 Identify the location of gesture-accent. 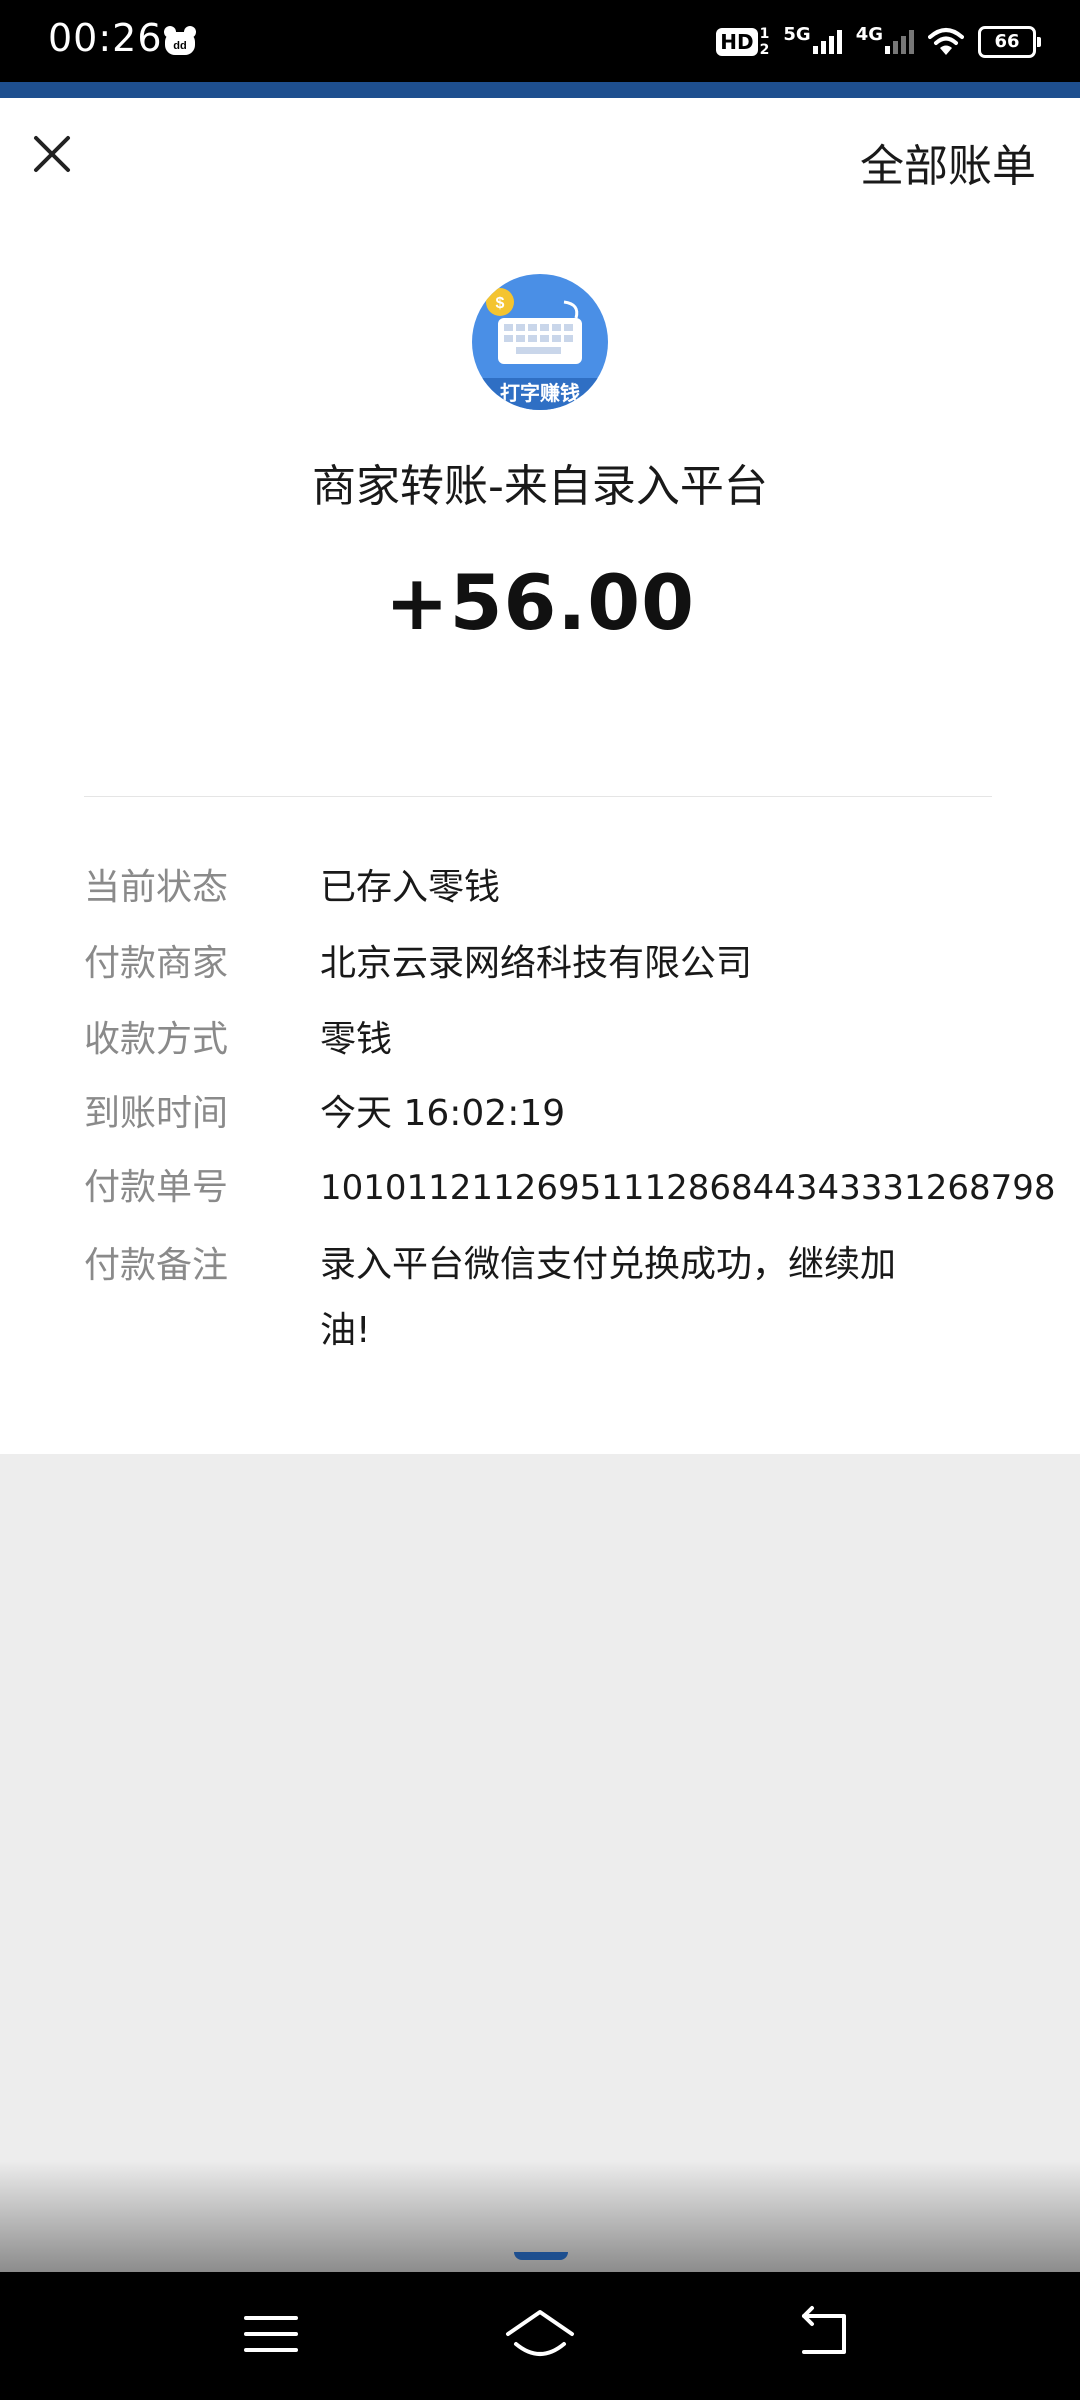
(541, 2256).